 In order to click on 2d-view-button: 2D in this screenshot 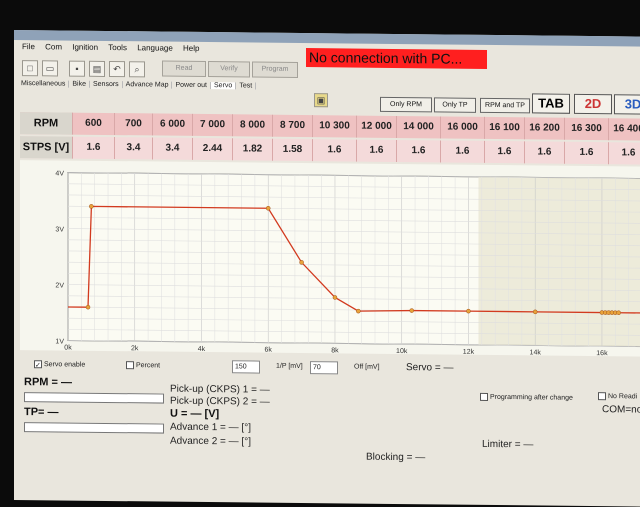, I will do `click(593, 104)`.